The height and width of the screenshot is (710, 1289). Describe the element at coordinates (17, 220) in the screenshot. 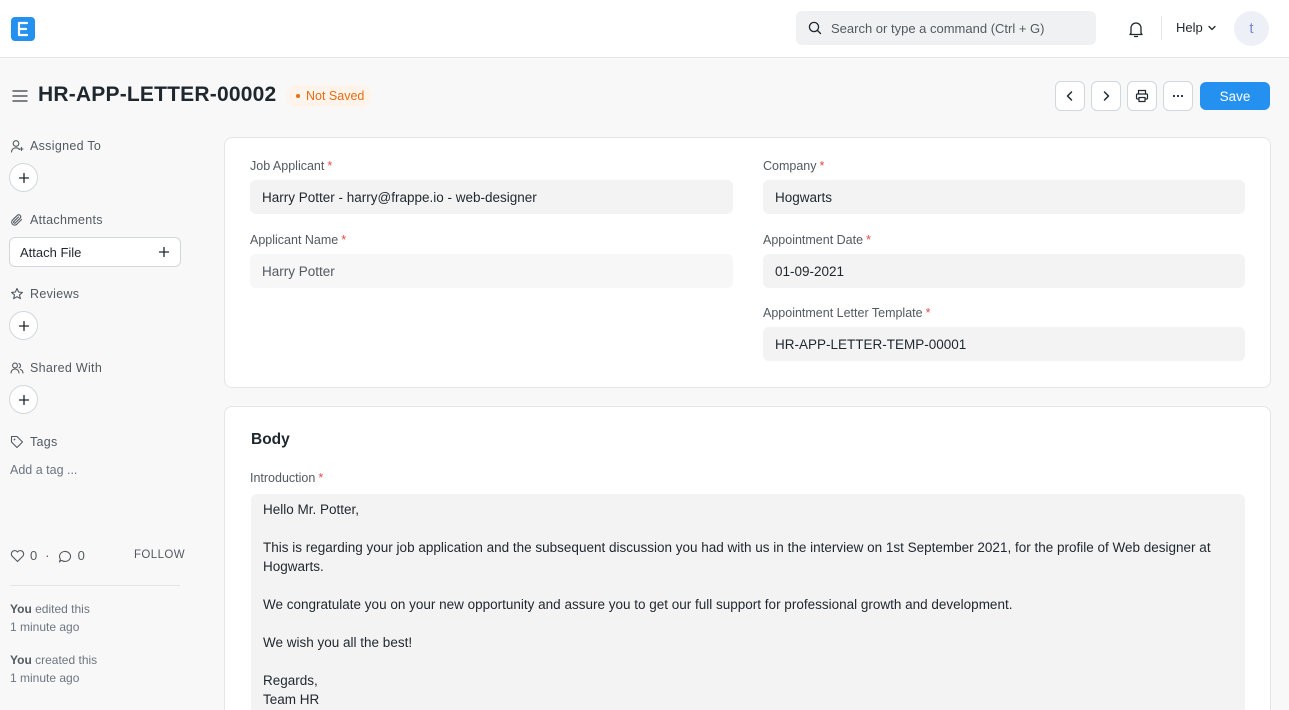

I see `paperclip-icon` at that location.